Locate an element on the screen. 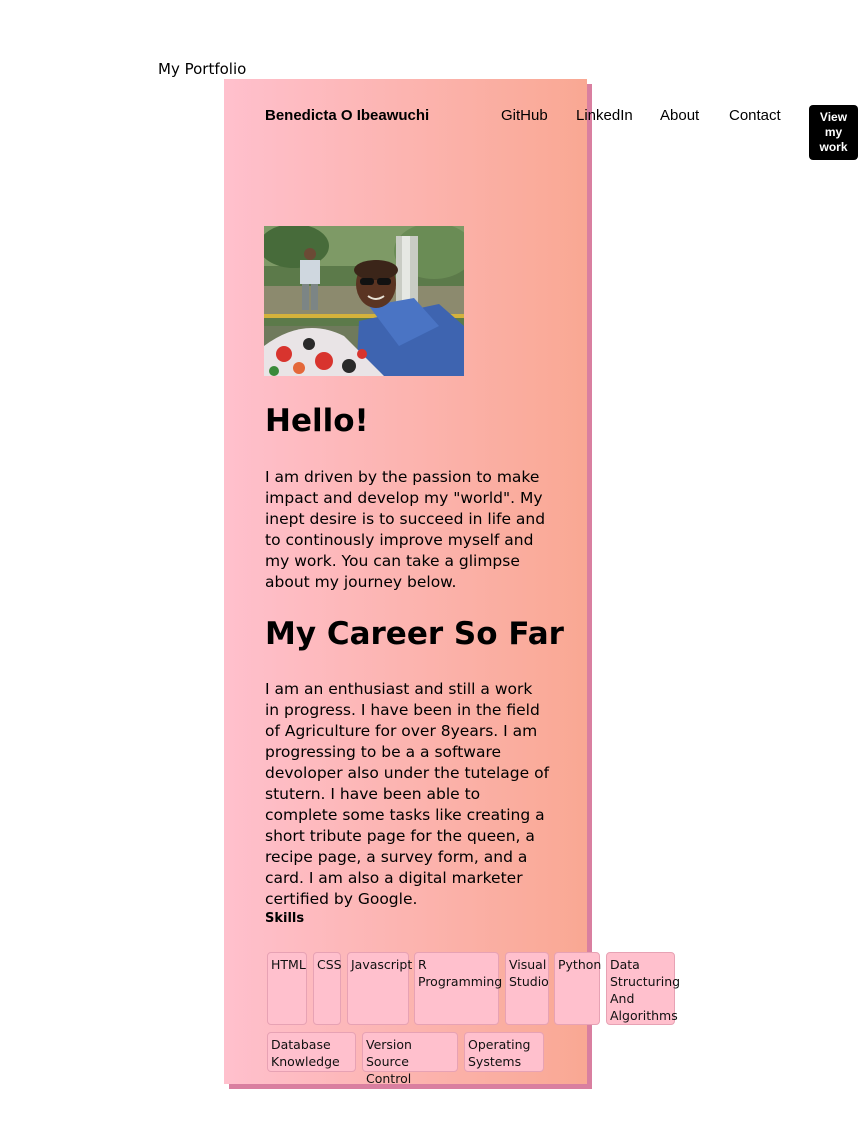 The height and width of the screenshot is (1143, 858). skill-chip-database-knowledge: Database Knowledge is located at coordinates (311, 1052).